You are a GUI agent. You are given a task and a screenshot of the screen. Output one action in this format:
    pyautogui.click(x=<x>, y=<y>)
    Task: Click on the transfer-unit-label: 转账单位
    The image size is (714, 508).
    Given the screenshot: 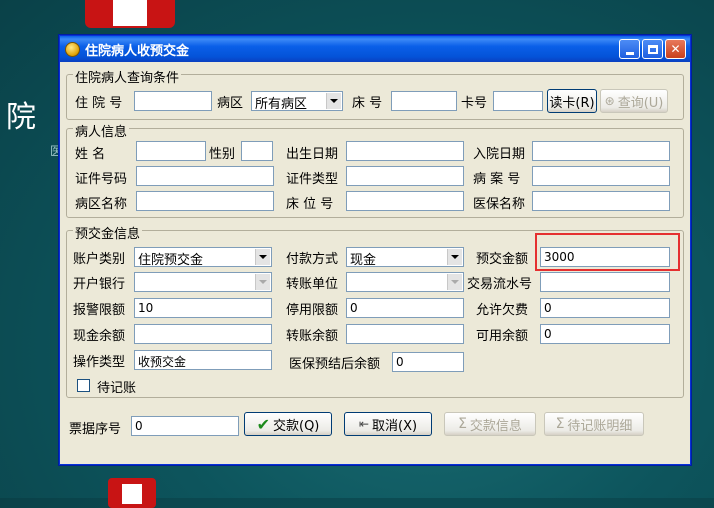 What is the action you would take?
    pyautogui.click(x=312, y=284)
    